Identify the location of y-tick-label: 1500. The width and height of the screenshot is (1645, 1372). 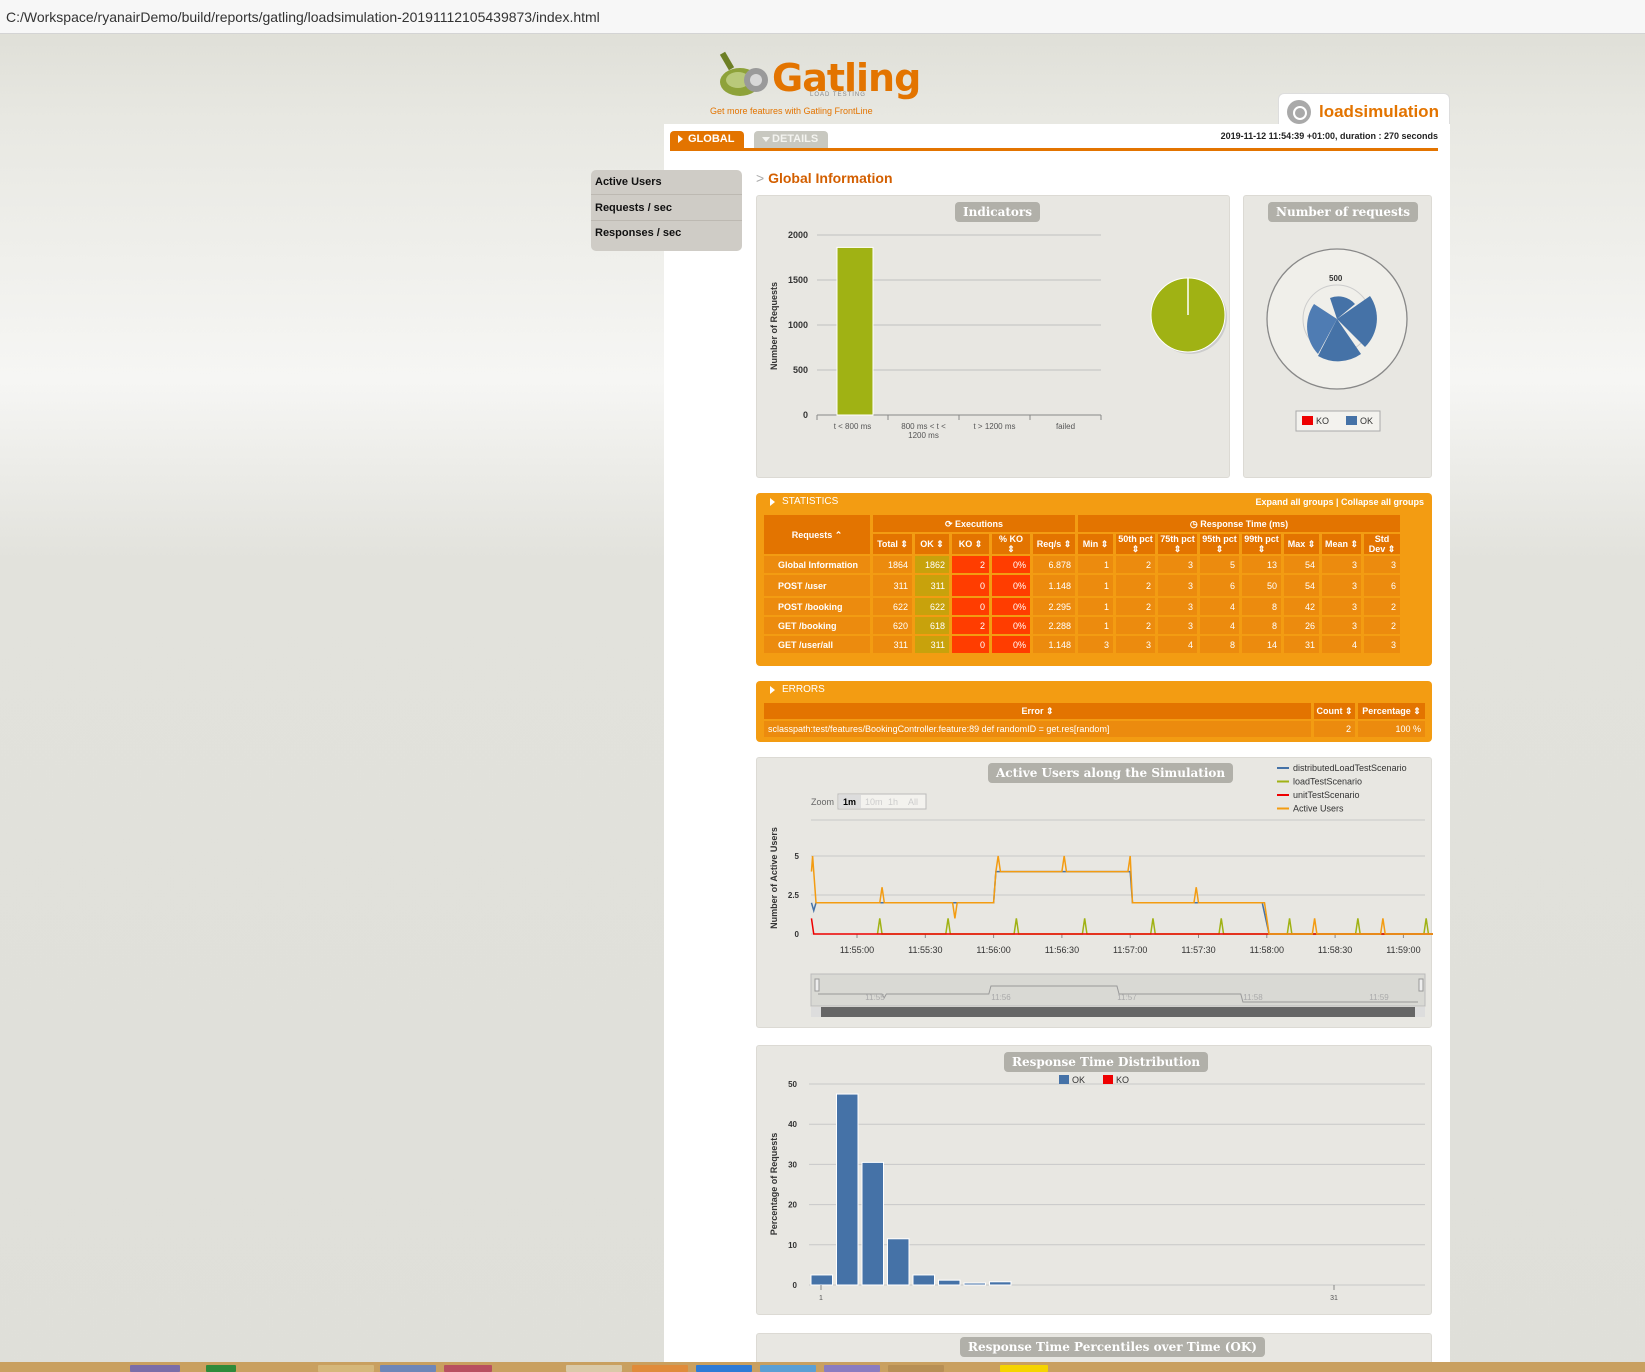
(798, 280).